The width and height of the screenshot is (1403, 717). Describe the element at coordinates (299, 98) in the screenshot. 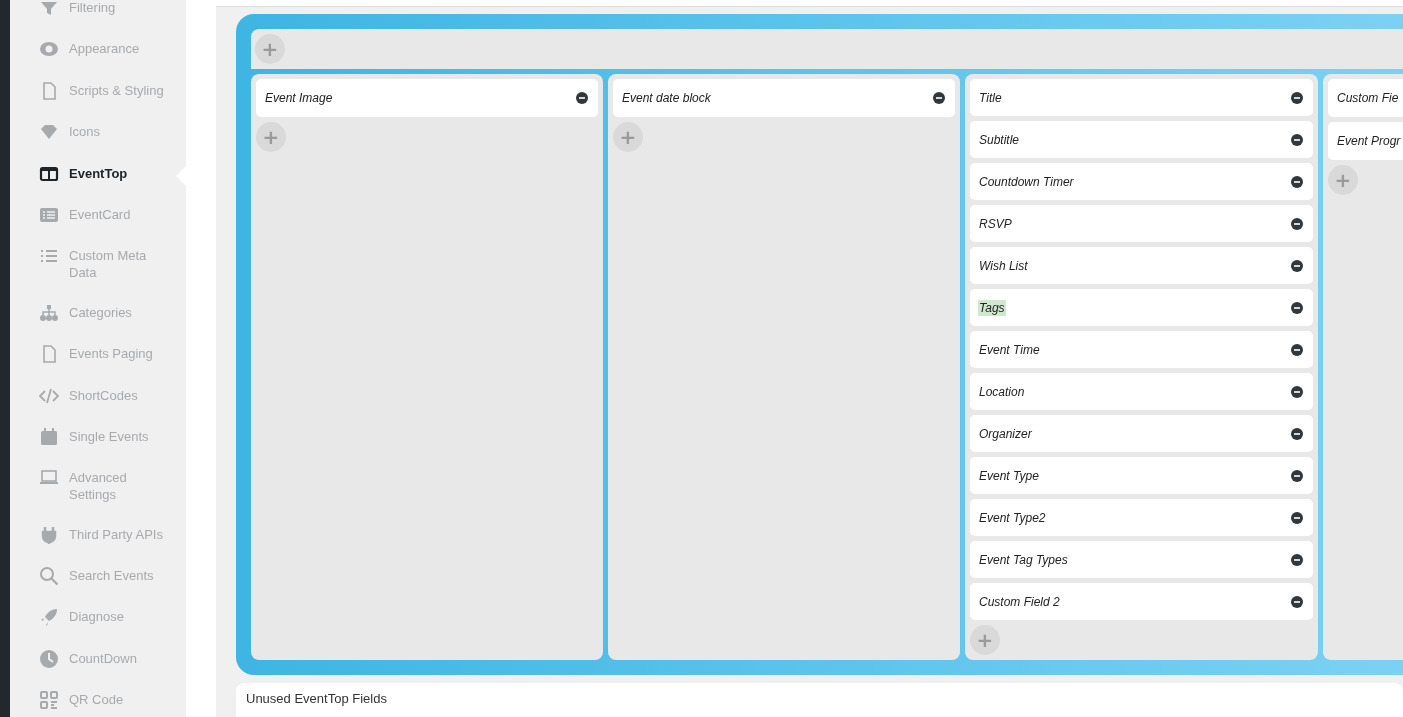

I see `field-label: Event Image` at that location.